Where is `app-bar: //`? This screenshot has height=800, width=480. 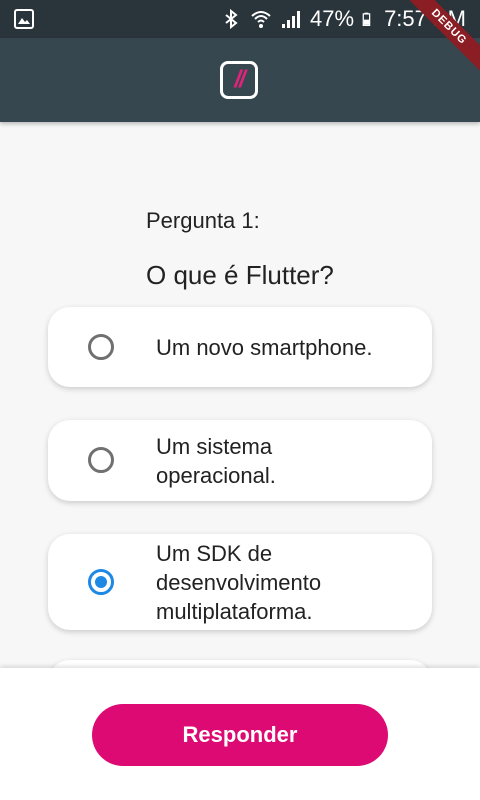 app-bar: // is located at coordinates (240, 80).